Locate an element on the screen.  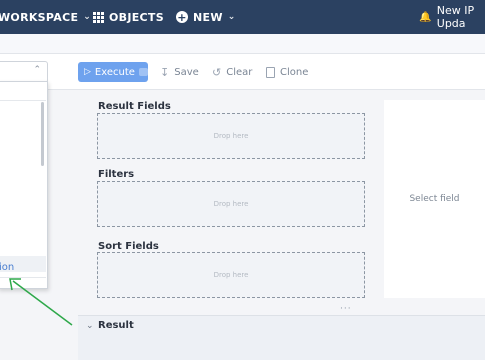
result-fields-dropzone: Drop here is located at coordinates (231, 136).